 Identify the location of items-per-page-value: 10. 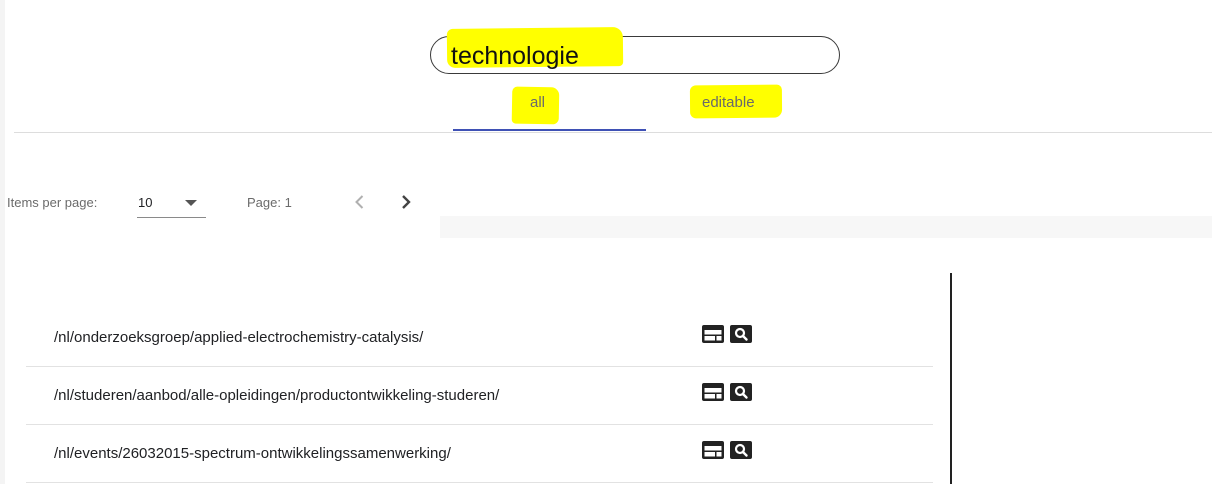
(145, 202).